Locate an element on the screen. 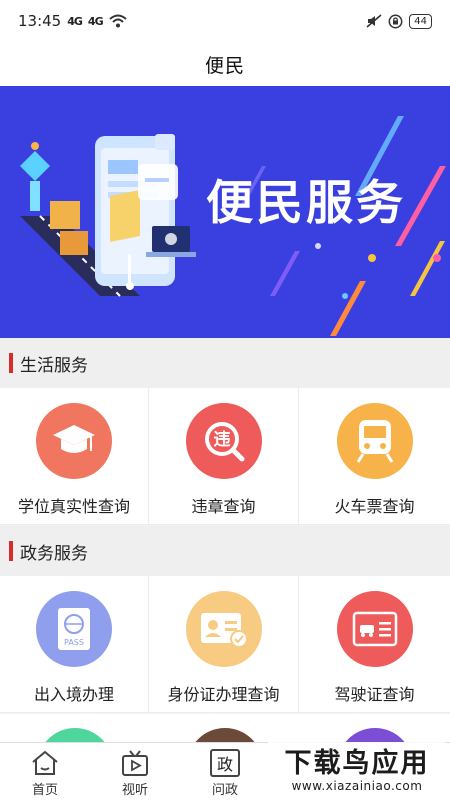 The width and height of the screenshot is (450, 800). svg-text: PASS is located at coordinates (74, 642).